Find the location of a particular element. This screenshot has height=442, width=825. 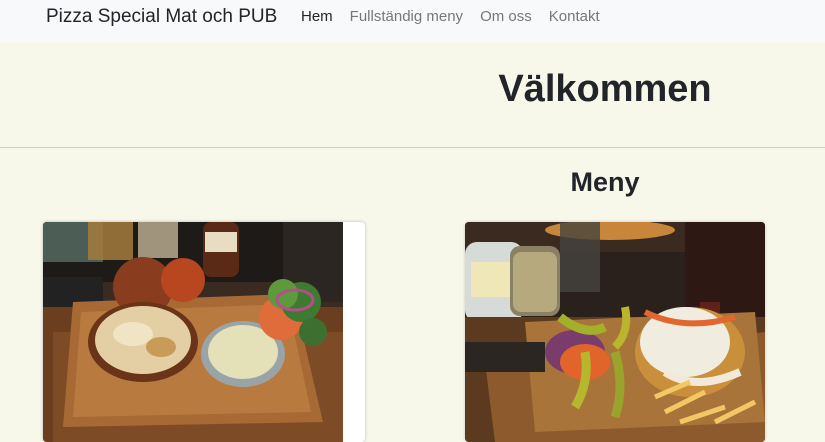

nav-link-fullstandig-meny: Fullständig meny is located at coordinates (406, 16).